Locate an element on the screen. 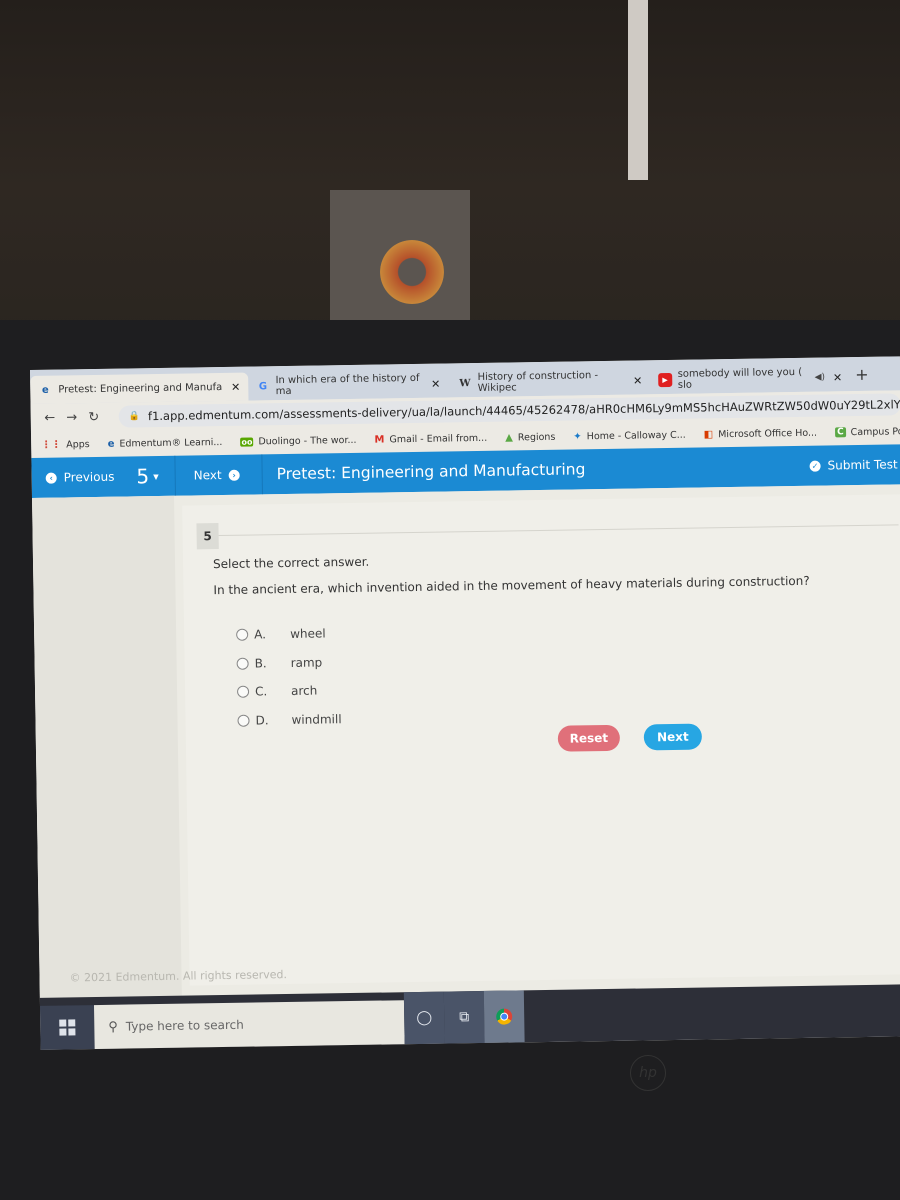  chevron-left-icon: ‹ is located at coordinates (51, 478).